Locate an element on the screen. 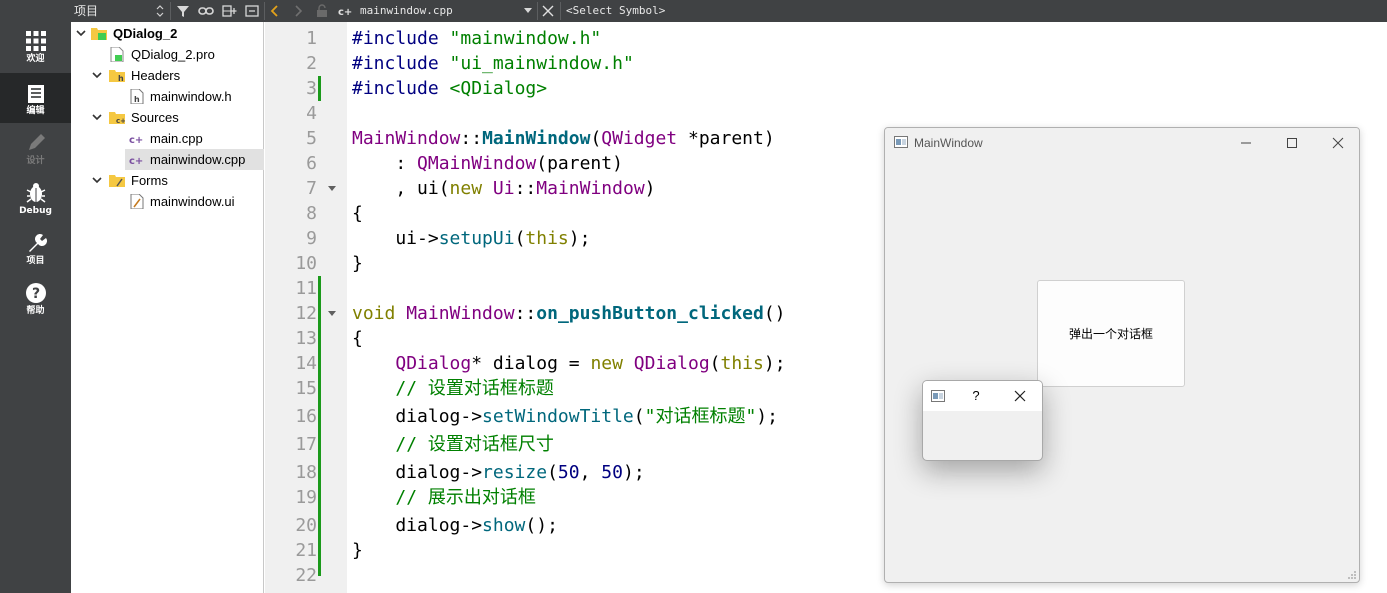 This screenshot has width=1387, height=593. code-token: "对话框标题" is located at coordinates (700, 416).